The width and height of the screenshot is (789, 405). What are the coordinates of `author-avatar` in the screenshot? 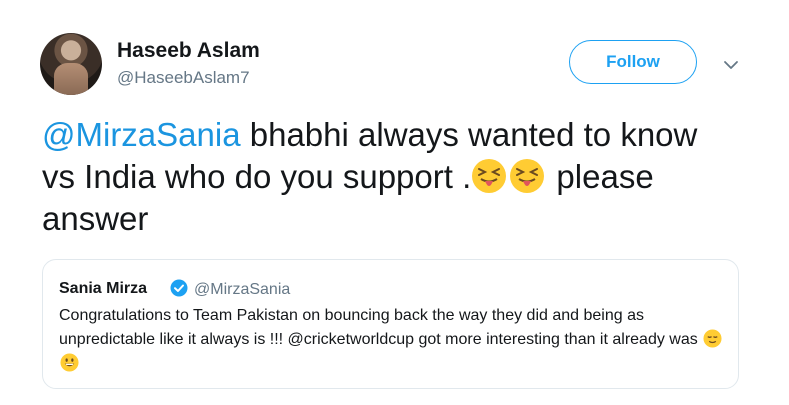 It's located at (71, 64).